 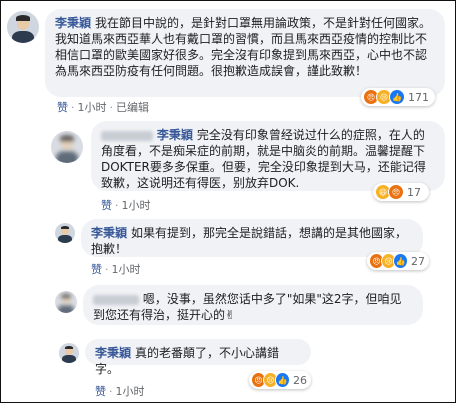 I want to click on comment-text: 嗯，没事，虽然您话中多了"如果"这2字，但咱见到您还有得治，挺开心的✌, so click(x=247, y=307).